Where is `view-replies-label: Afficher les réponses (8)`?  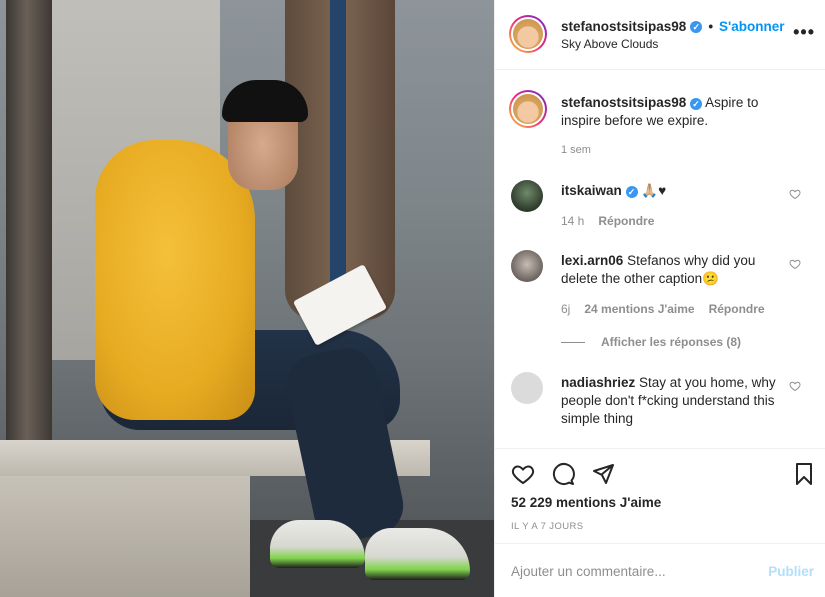 view-replies-label: Afficher les réponses (8) is located at coordinates (671, 342).